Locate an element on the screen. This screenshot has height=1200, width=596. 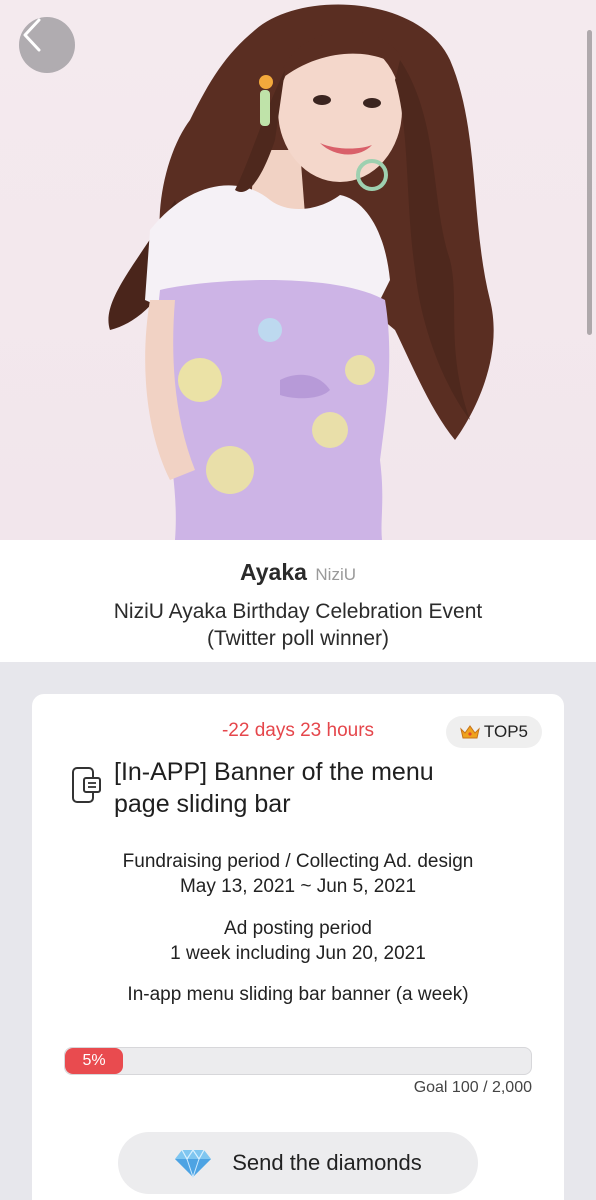
ad-title-line2: page sliding bar is located at coordinates (202, 804).